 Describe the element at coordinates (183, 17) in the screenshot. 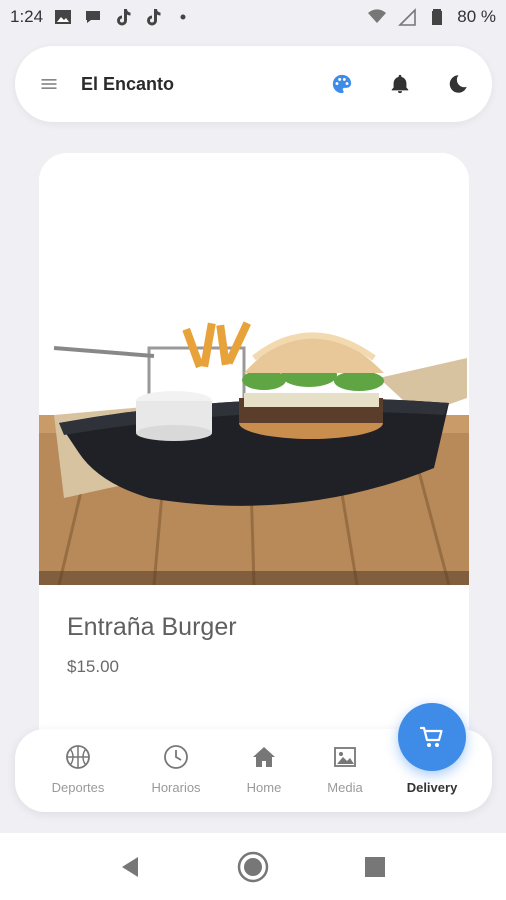

I see `dot-icon` at that location.